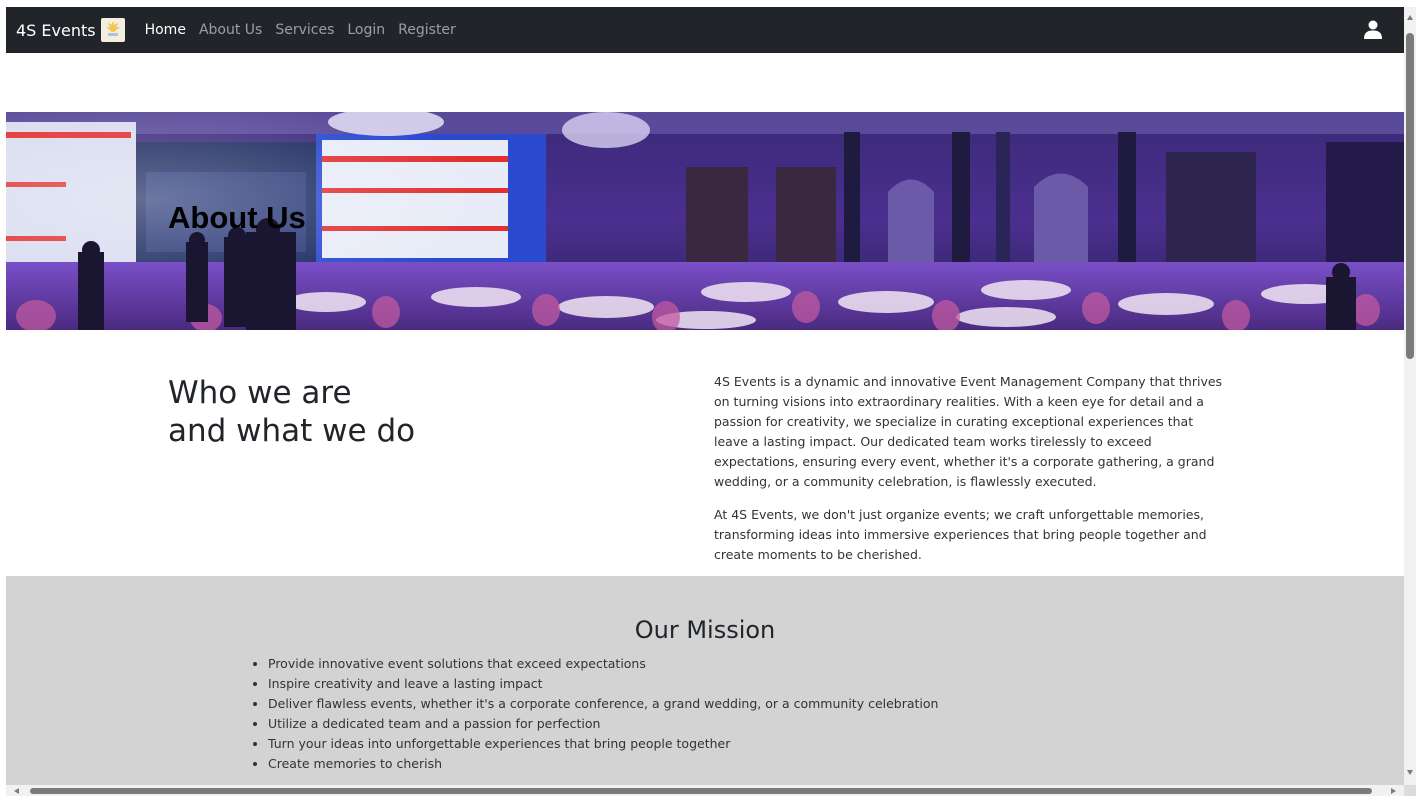 Image resolution: width=1416 pixels, height=796 pixels. What do you see at coordinates (56, 30) in the screenshot?
I see `brand-name: 4S Events` at bounding box center [56, 30].